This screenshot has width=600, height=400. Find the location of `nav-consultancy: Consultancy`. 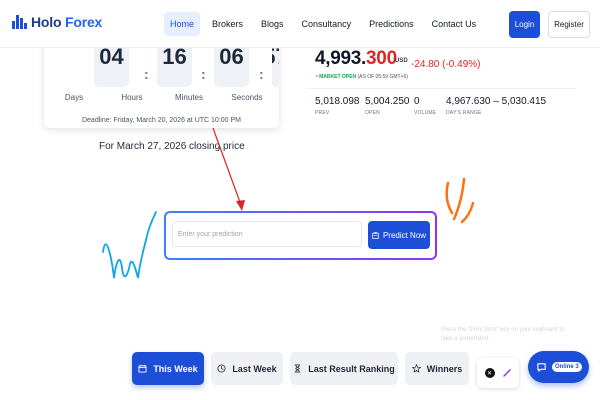

nav-consultancy: Consultancy is located at coordinates (327, 24).